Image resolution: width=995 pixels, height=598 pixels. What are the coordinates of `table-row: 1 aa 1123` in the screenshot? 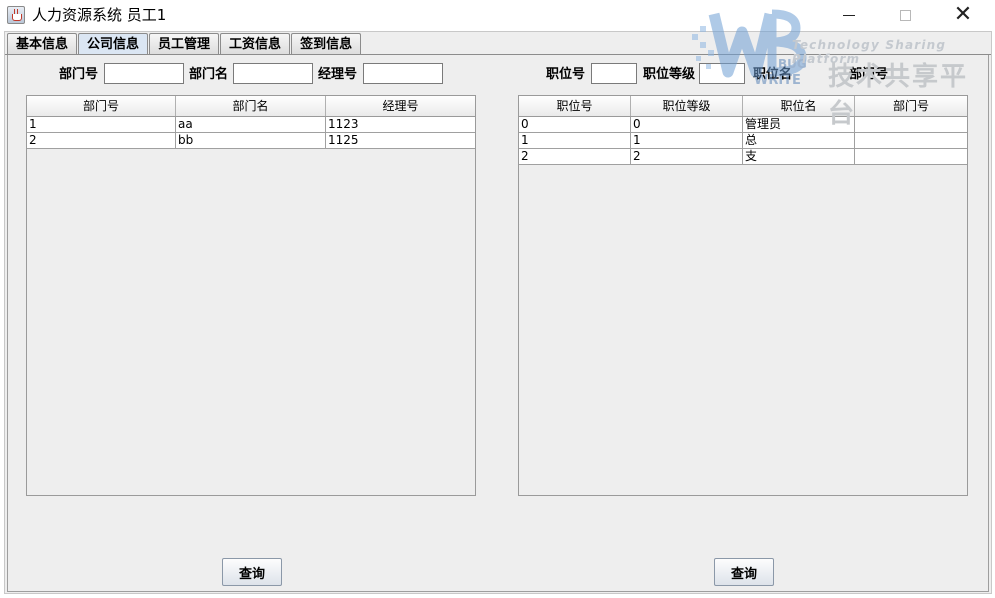 It's located at (251, 125).